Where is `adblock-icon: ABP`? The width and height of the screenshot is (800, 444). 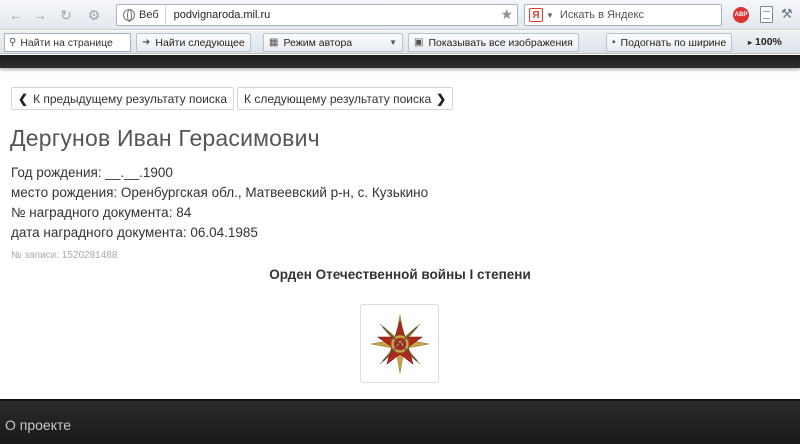 adblock-icon: ABP is located at coordinates (741, 15).